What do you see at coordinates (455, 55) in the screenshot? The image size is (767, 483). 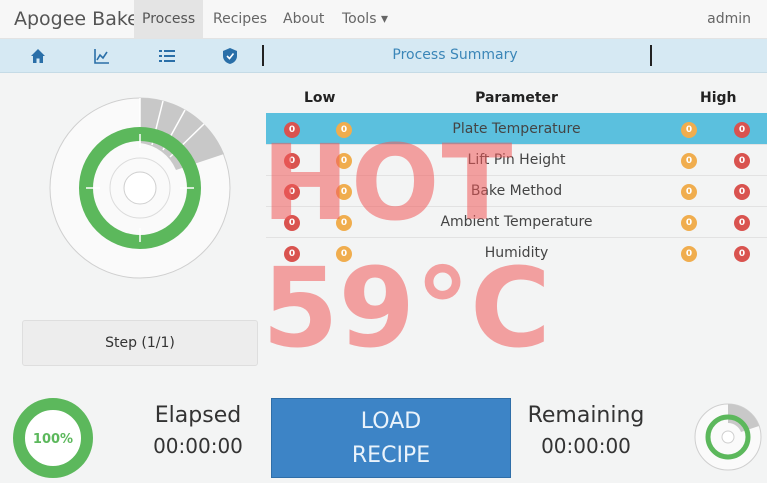 I see `process-summary-title: Process Summary` at bounding box center [455, 55].